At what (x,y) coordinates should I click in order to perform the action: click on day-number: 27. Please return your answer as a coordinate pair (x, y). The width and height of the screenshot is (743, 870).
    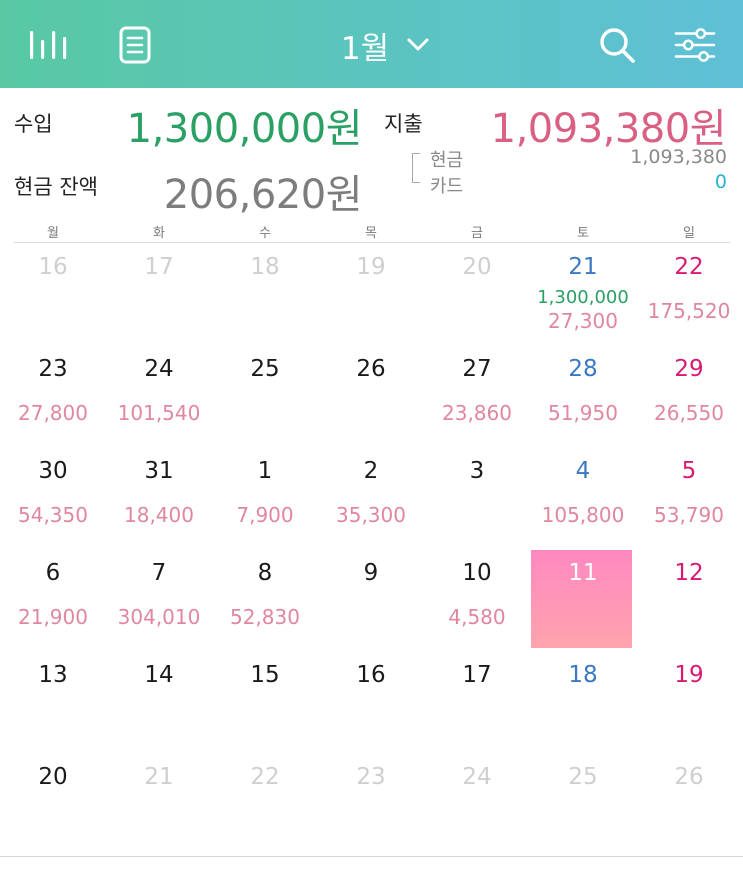
    Looking at the image, I should click on (477, 369).